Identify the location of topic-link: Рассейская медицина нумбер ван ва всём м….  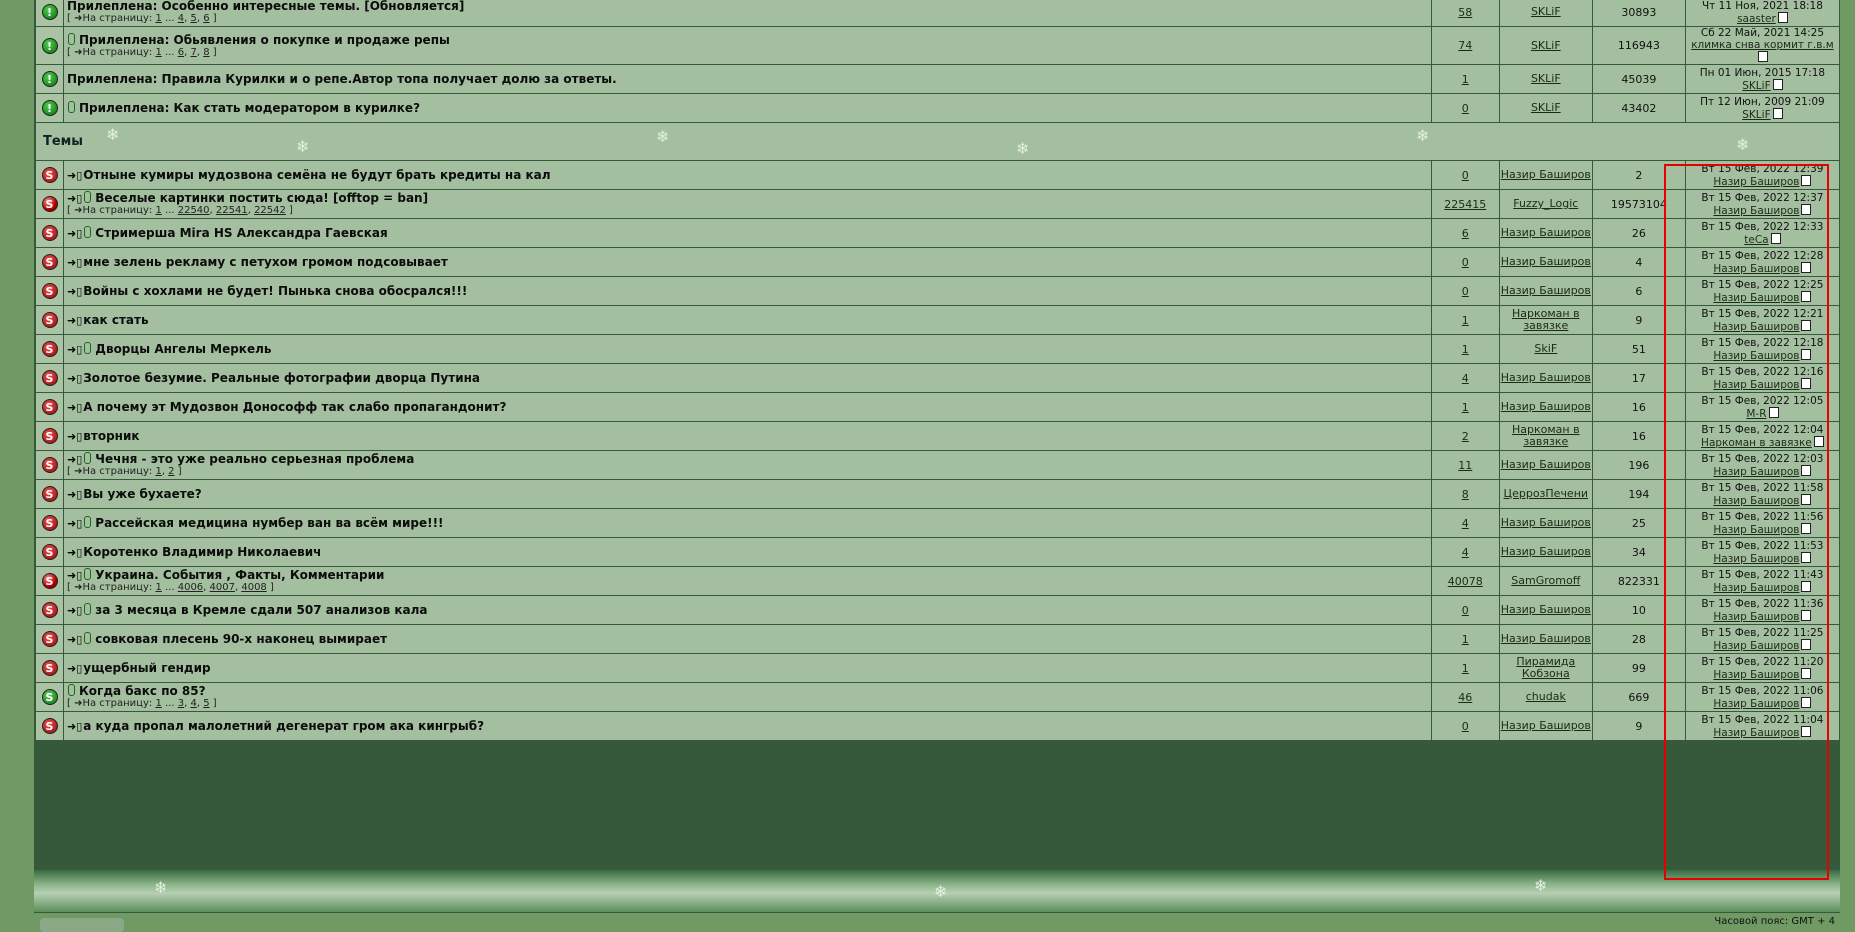
(269, 523).